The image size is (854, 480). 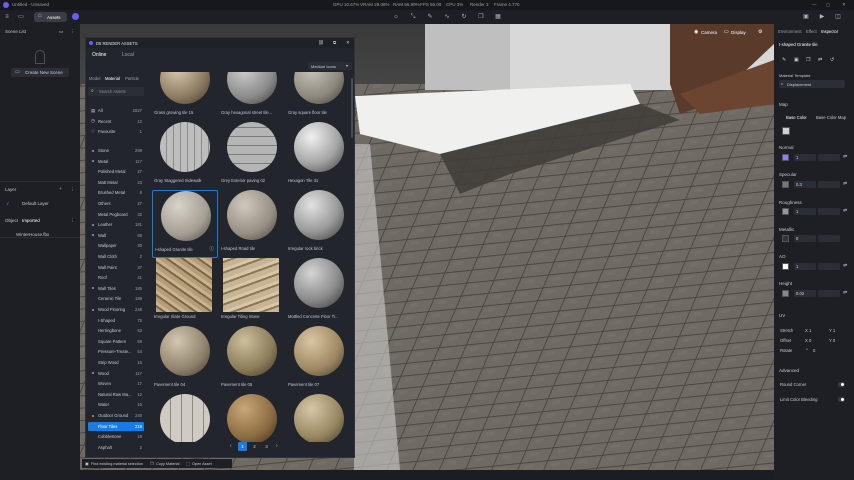 What do you see at coordinates (430, 17) in the screenshot?
I see `brush-icon: ✎` at bounding box center [430, 17].